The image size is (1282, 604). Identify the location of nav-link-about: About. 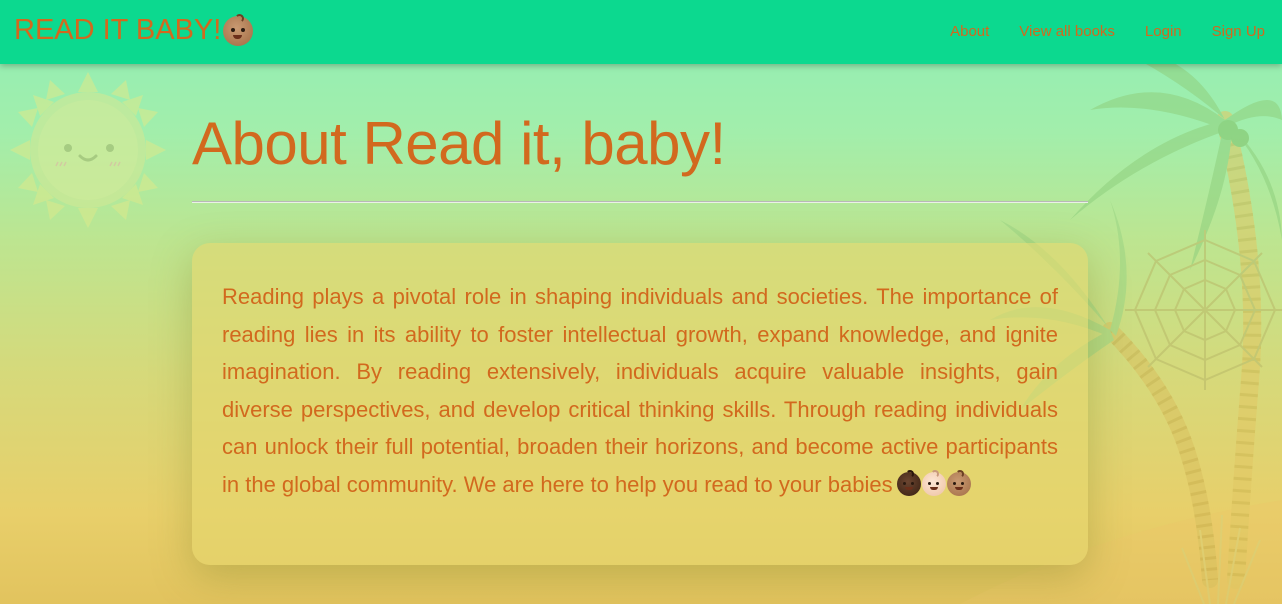
(969, 31).